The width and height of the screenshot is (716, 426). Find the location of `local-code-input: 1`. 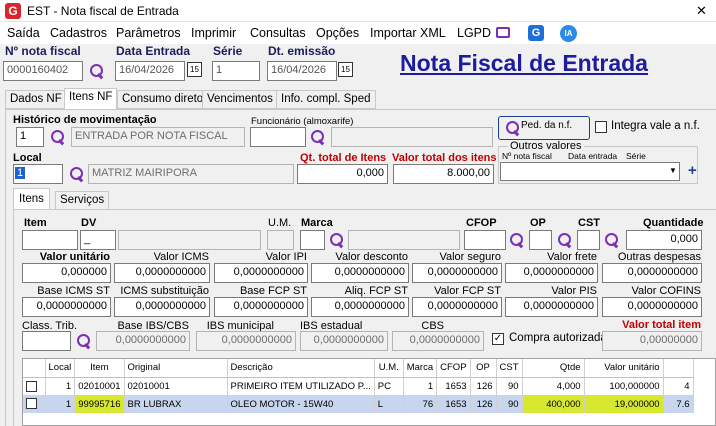

local-code-input: 1 is located at coordinates (38, 174).